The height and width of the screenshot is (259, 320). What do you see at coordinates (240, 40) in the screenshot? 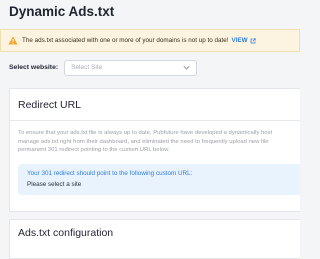
I see `view-link: VIEW` at bounding box center [240, 40].